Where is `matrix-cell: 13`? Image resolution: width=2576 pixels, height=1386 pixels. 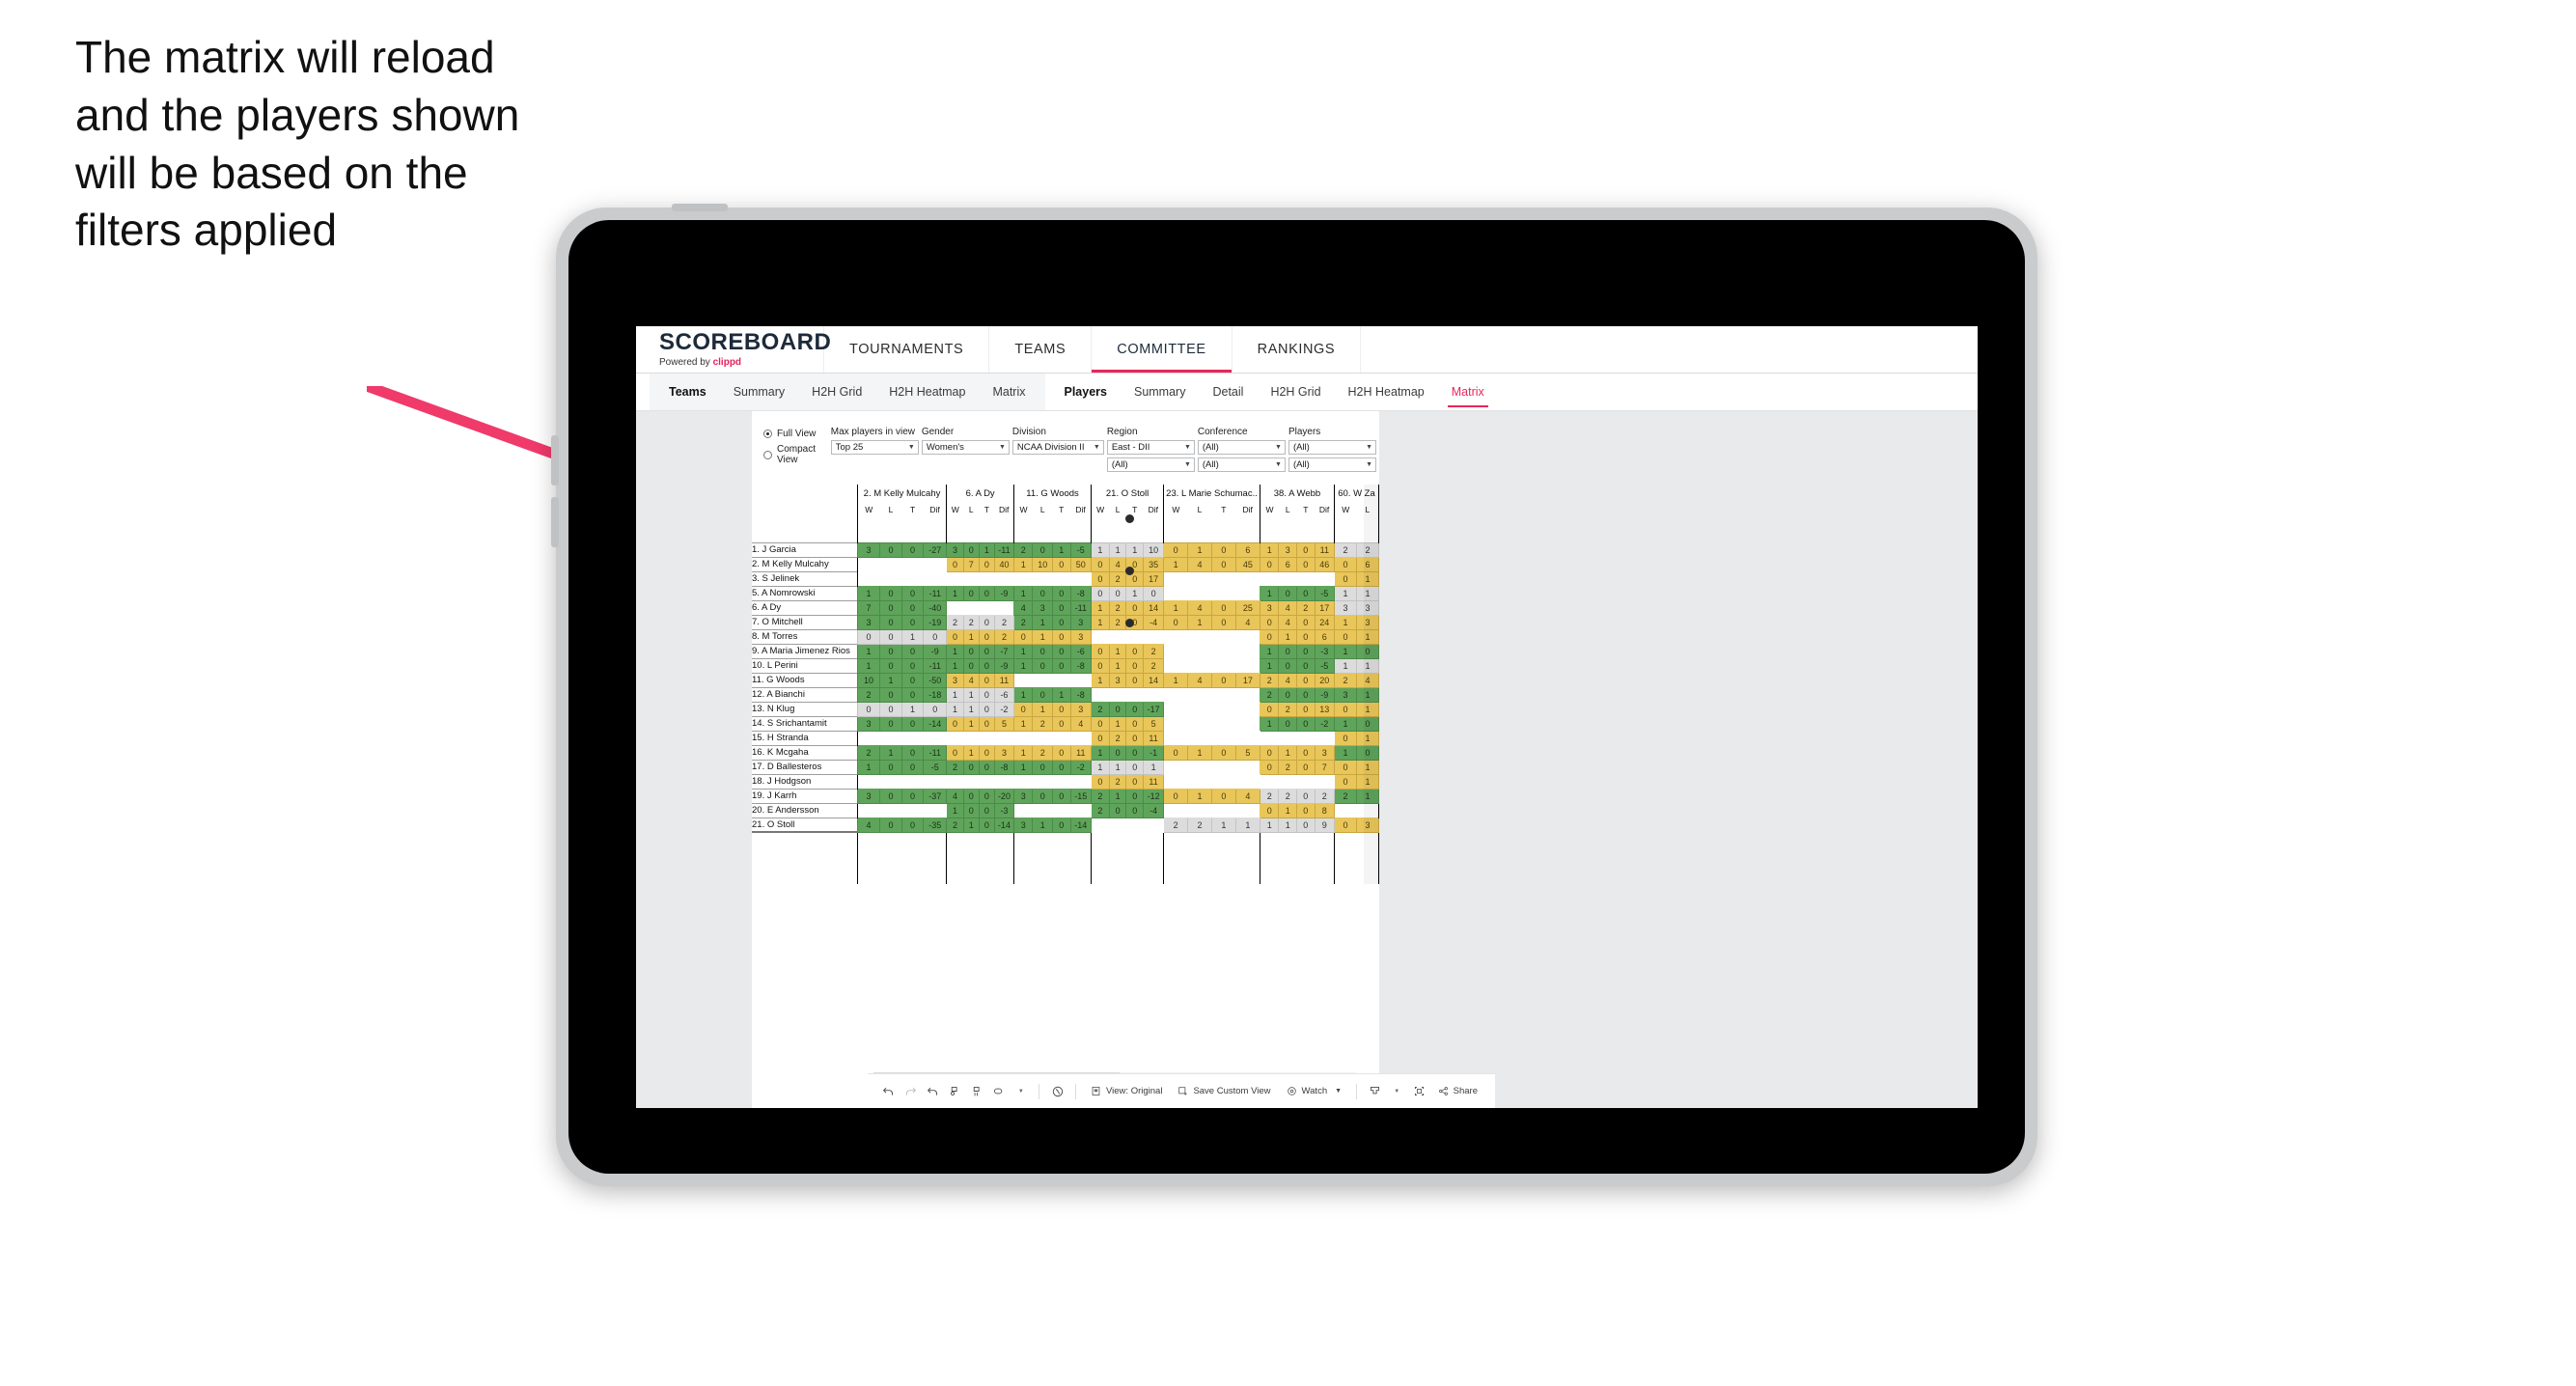
matrix-cell: 13 is located at coordinates (1325, 709).